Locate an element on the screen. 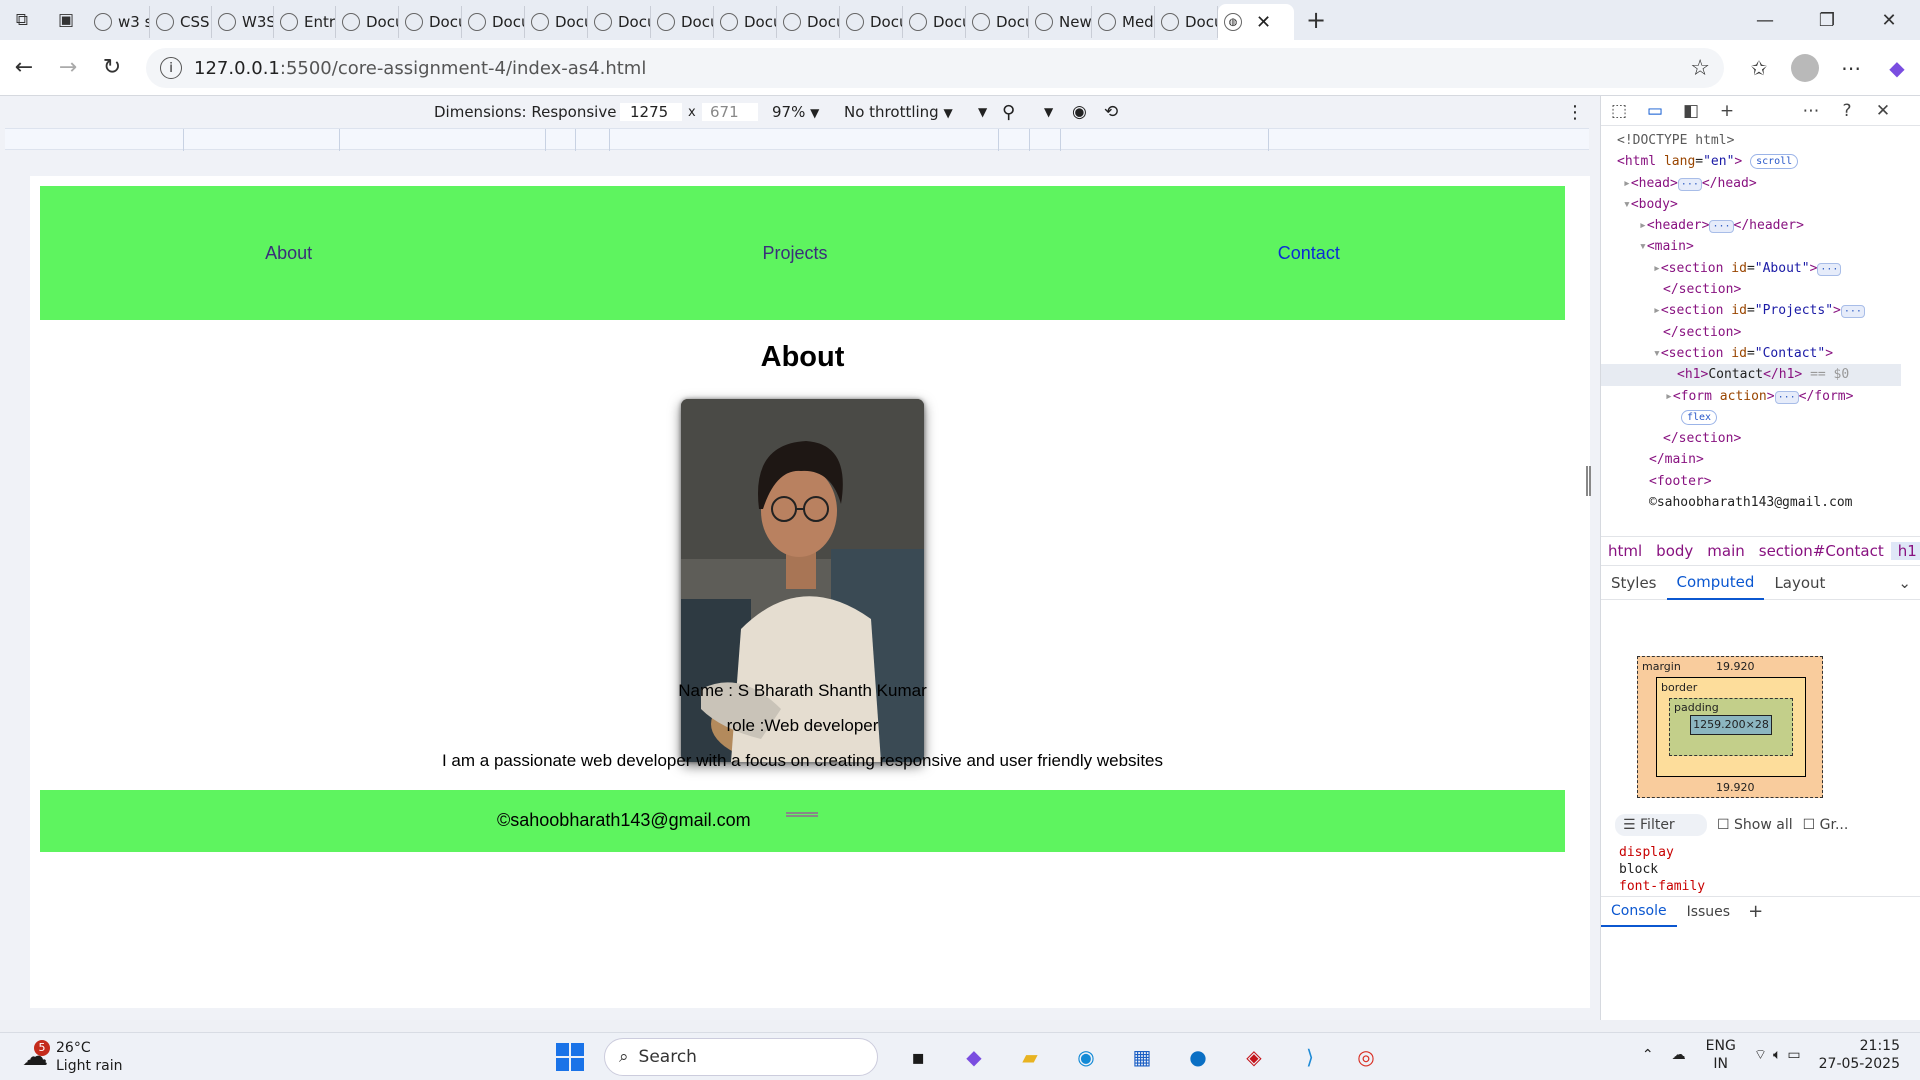 This screenshot has height=1080, width=1920. filter-input: ☰ Filter is located at coordinates (1661, 825).